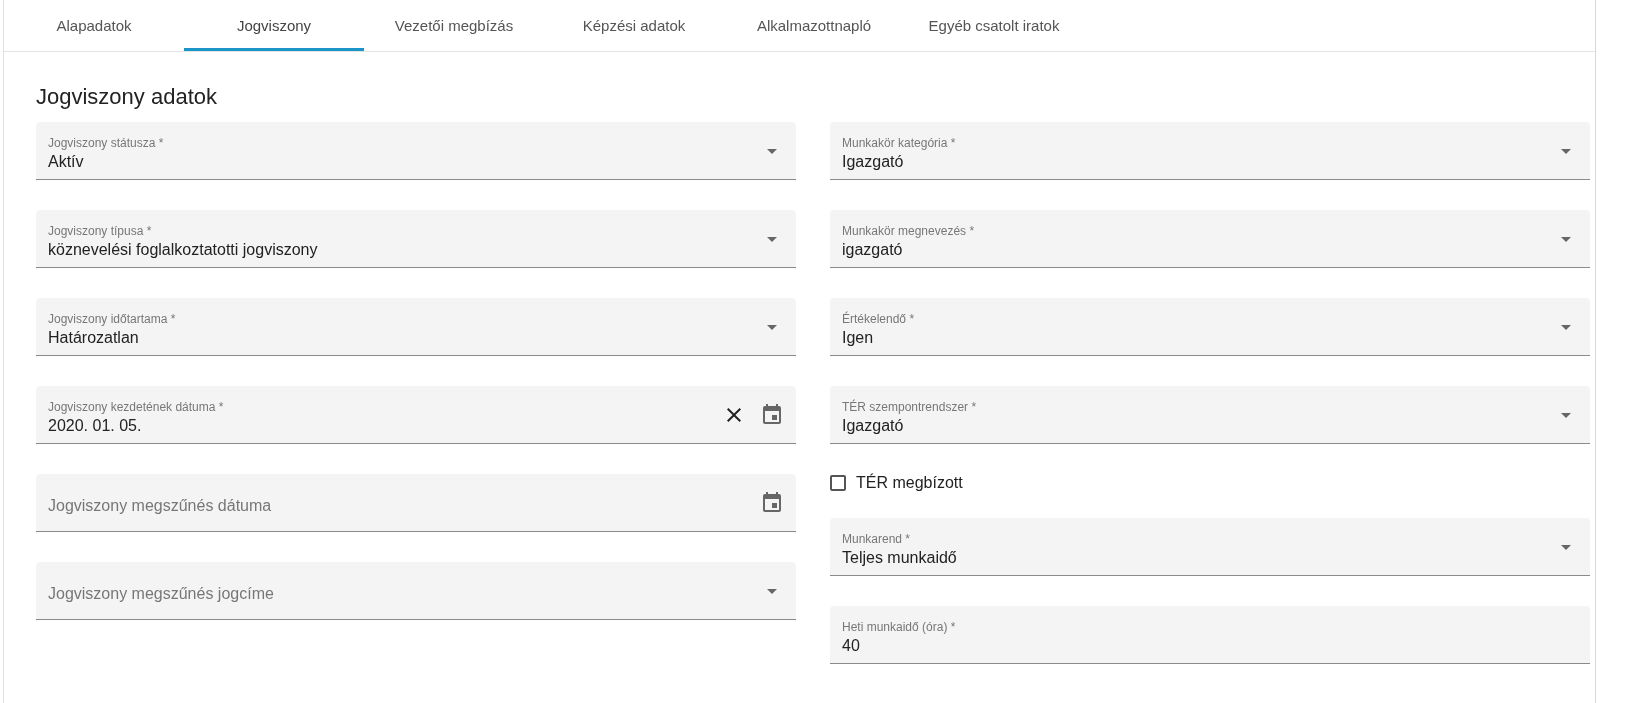 Image resolution: width=1627 pixels, height=703 pixels. Describe the element at coordinates (416, 415) in the screenshot. I see `date-field: Jogviszony kezdetének dátuma * 2020. 01. 05.` at that location.